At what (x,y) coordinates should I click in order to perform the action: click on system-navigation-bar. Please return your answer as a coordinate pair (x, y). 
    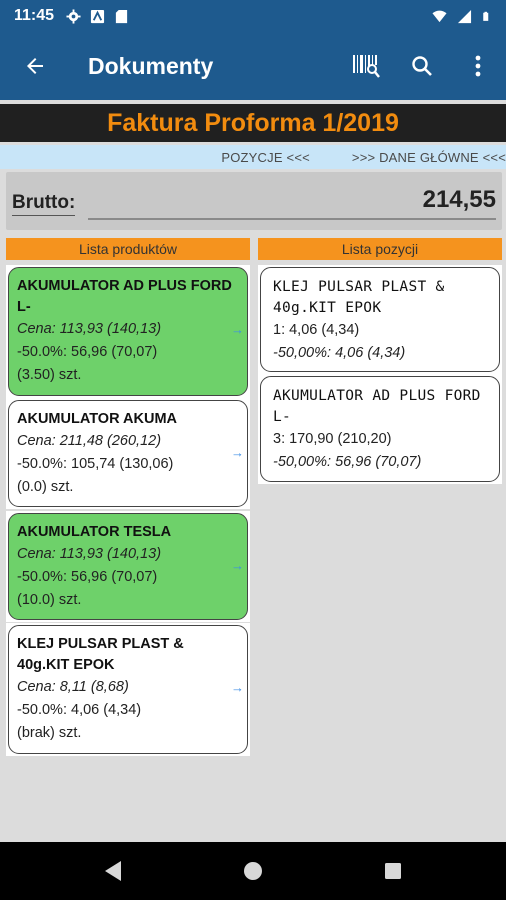
    Looking at the image, I should click on (253, 871).